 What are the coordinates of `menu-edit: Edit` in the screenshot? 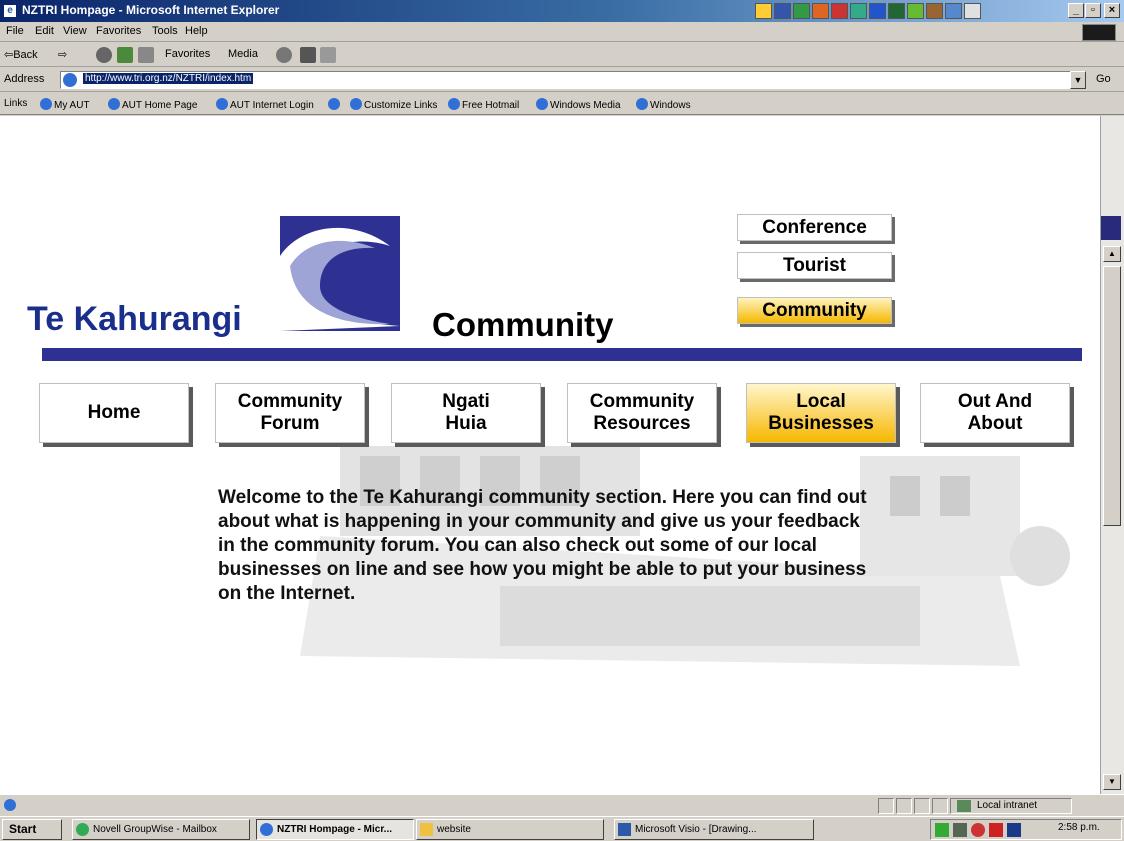 It's located at (44, 31).